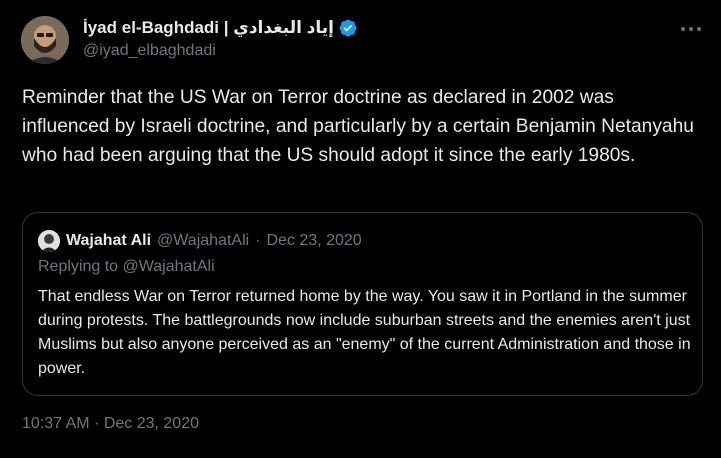 This screenshot has height=458, width=721. Describe the element at coordinates (149, 51) in the screenshot. I see `author-handle: @iyad_elbaghdadi` at that location.